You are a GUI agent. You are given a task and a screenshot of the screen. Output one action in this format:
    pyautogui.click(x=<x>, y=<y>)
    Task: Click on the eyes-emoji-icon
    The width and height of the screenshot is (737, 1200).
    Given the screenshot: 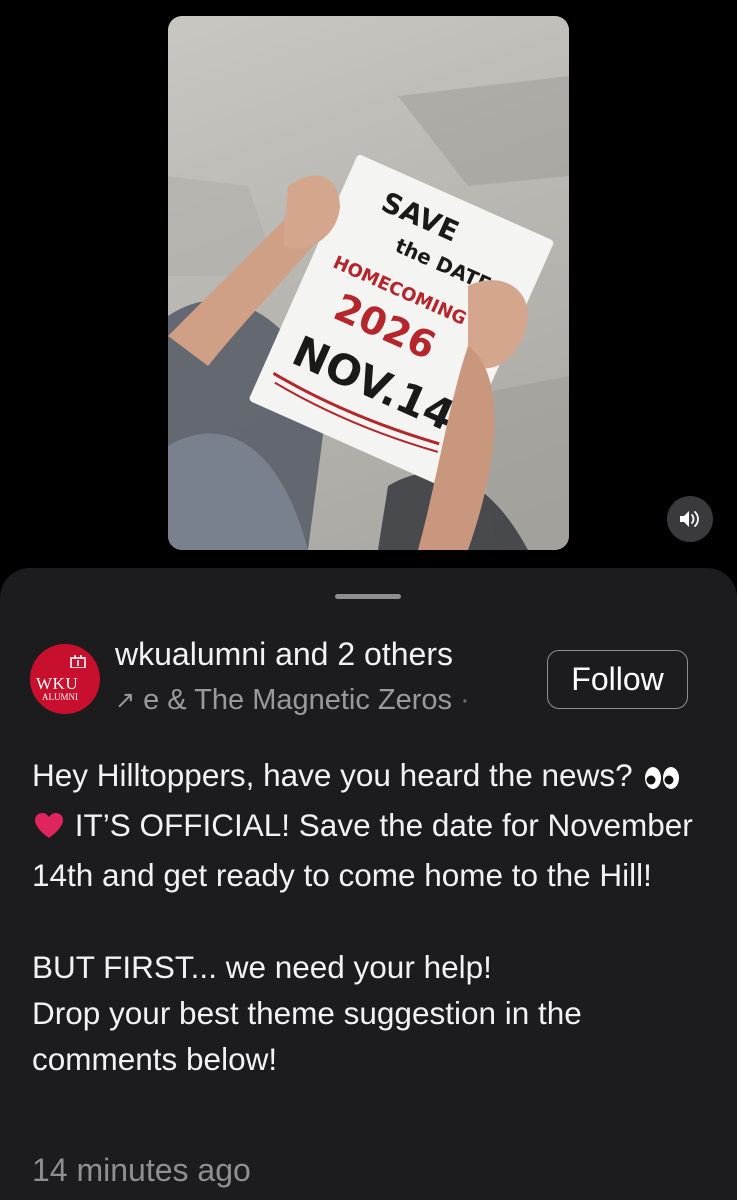 What is the action you would take?
    pyautogui.click(x=662, y=779)
    